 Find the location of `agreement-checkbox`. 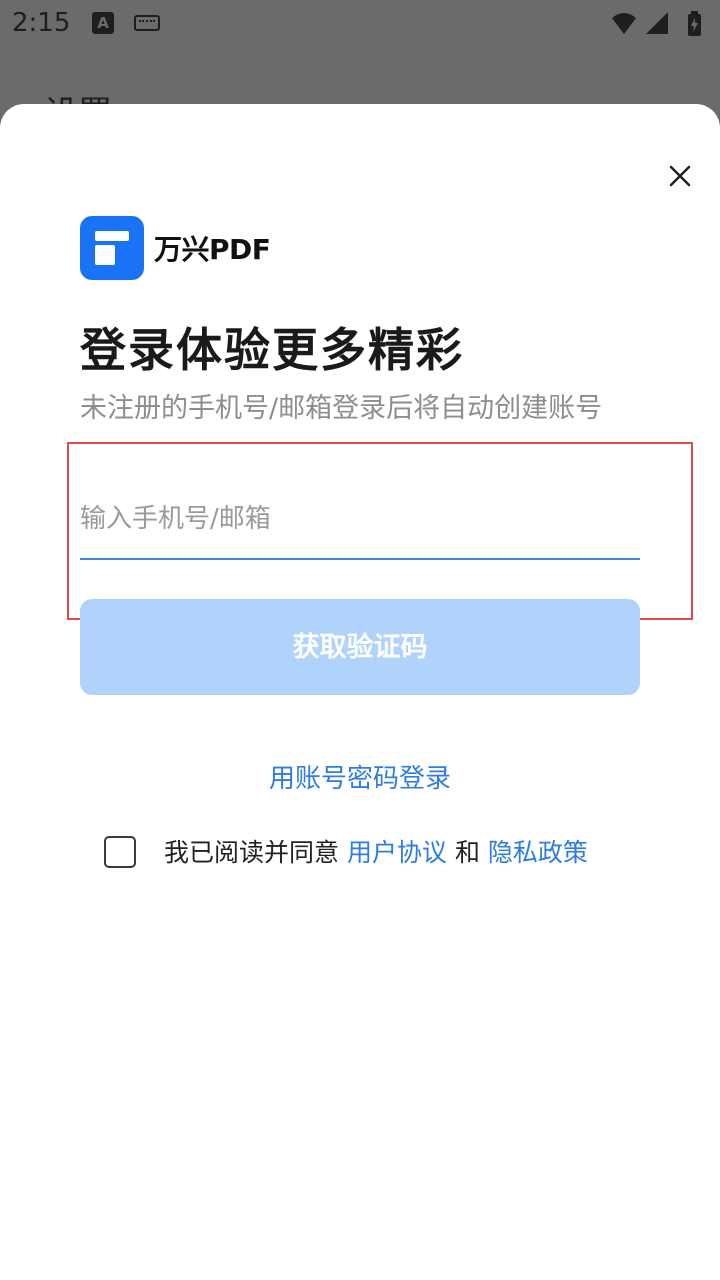

agreement-checkbox is located at coordinates (120, 852).